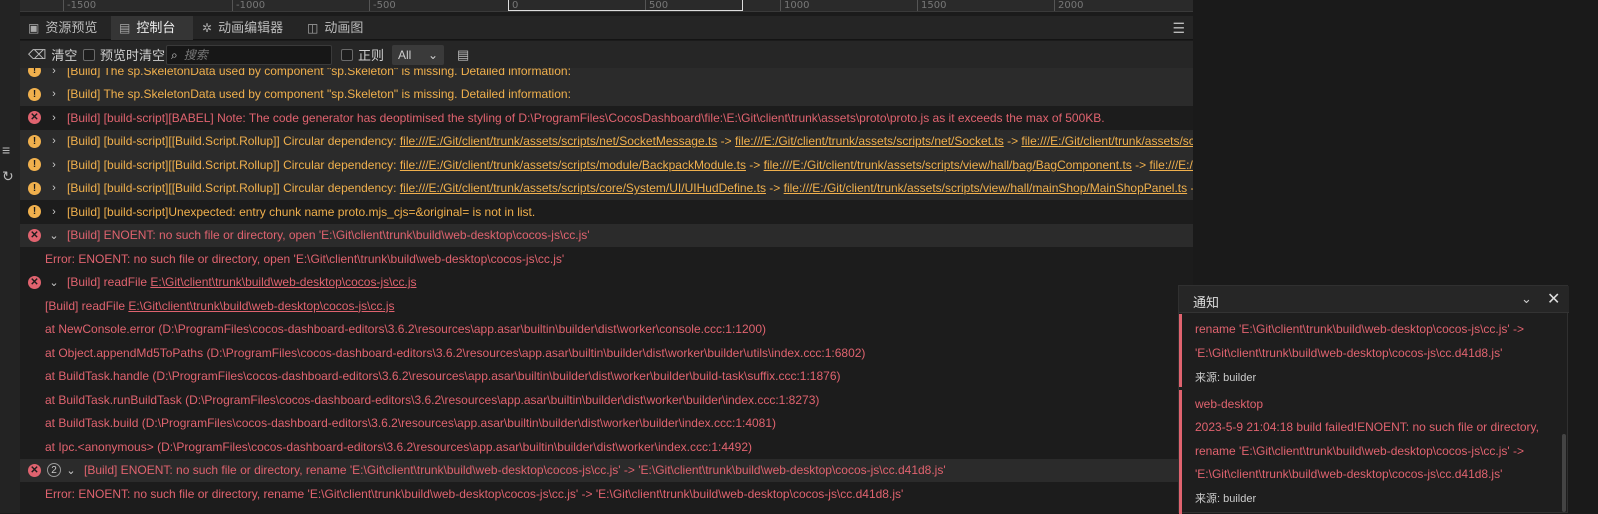  I want to click on notification-source: 来源: builder, so click(1226, 499).